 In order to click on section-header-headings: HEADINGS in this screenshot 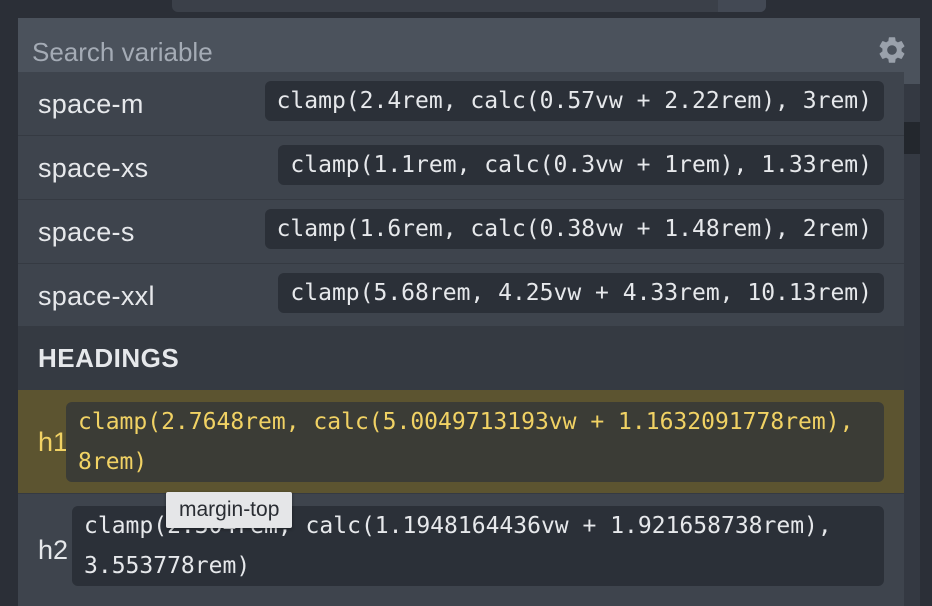, I will do `click(461, 358)`.